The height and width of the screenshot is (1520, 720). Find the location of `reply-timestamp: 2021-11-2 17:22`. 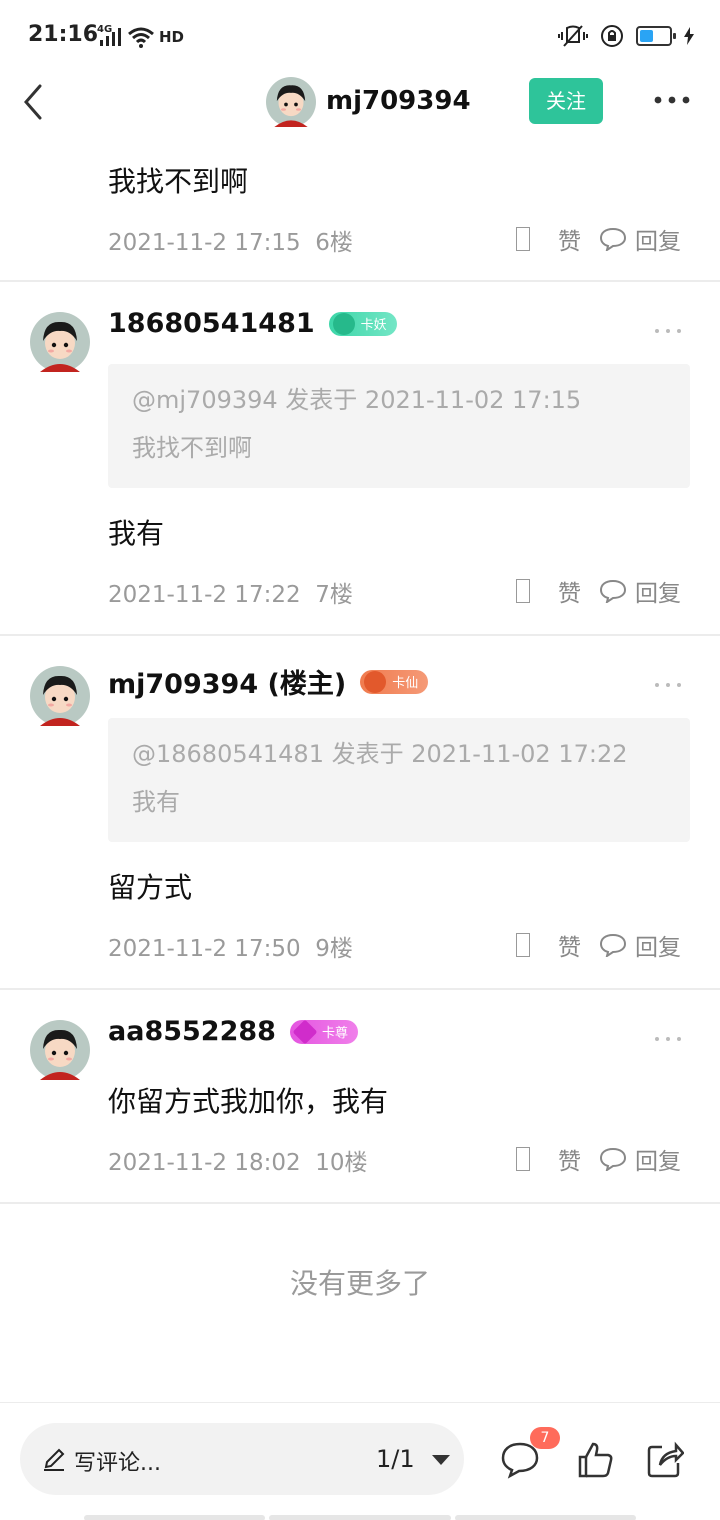

reply-timestamp: 2021-11-2 17:22 is located at coordinates (204, 595).